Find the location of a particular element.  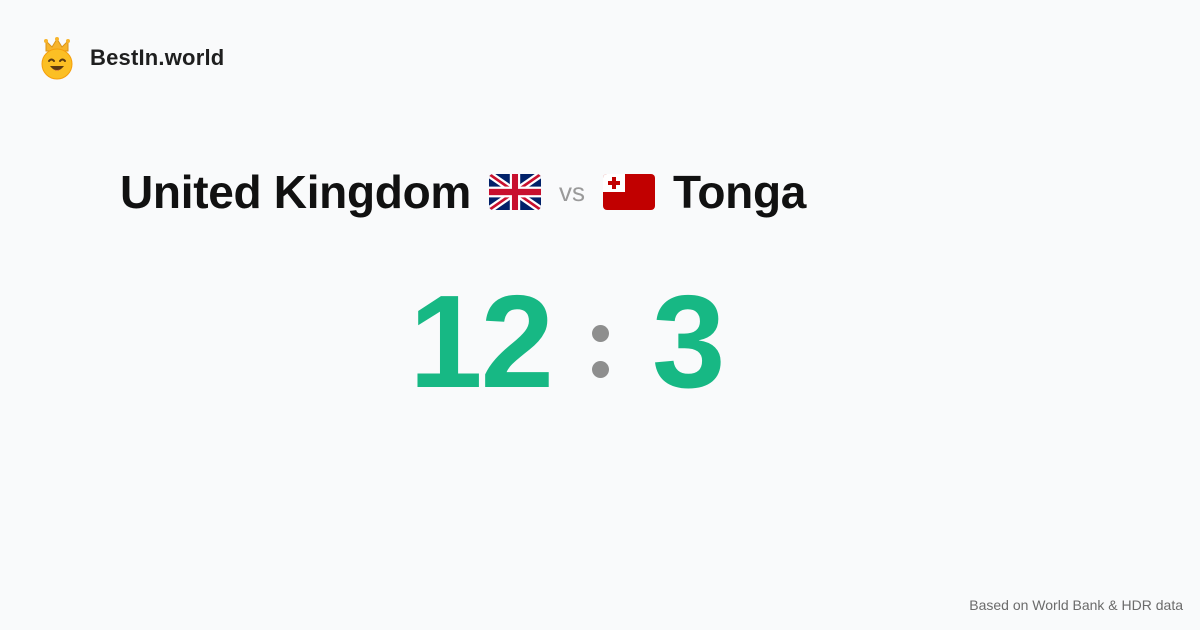

right-score: 3 is located at coordinates (688, 341).